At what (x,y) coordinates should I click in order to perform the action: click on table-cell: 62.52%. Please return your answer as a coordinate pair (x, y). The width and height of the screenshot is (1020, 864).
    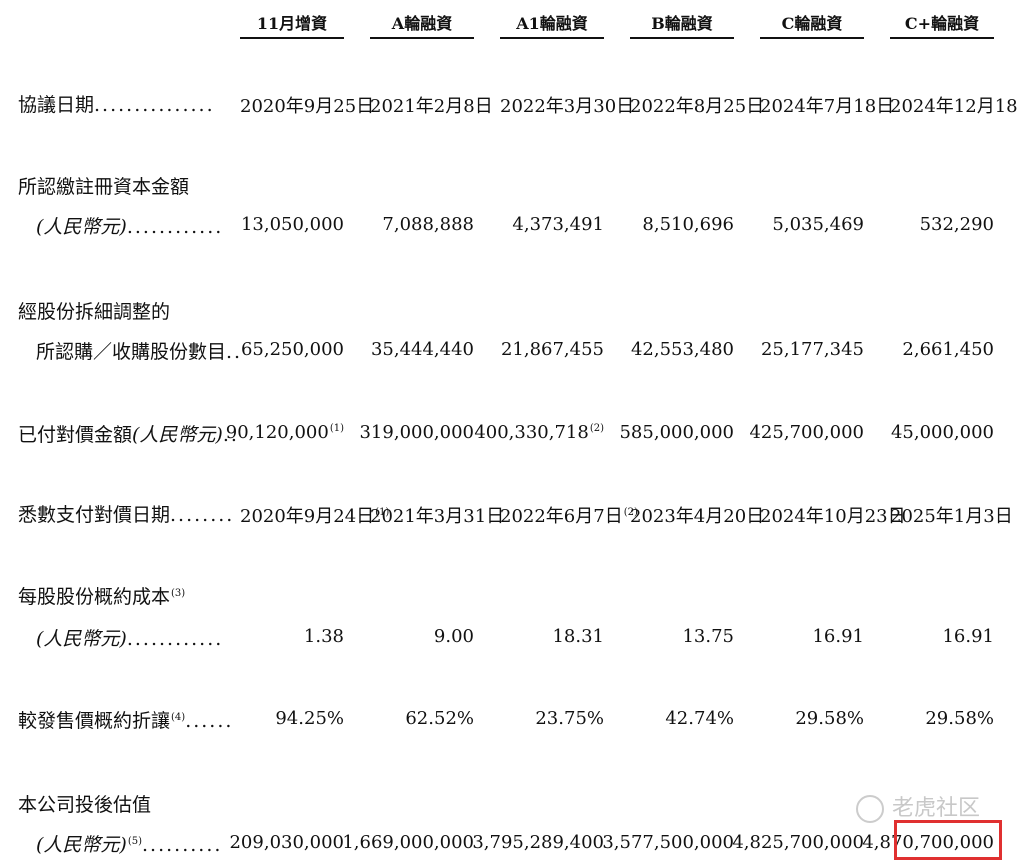
    Looking at the image, I should click on (439, 718).